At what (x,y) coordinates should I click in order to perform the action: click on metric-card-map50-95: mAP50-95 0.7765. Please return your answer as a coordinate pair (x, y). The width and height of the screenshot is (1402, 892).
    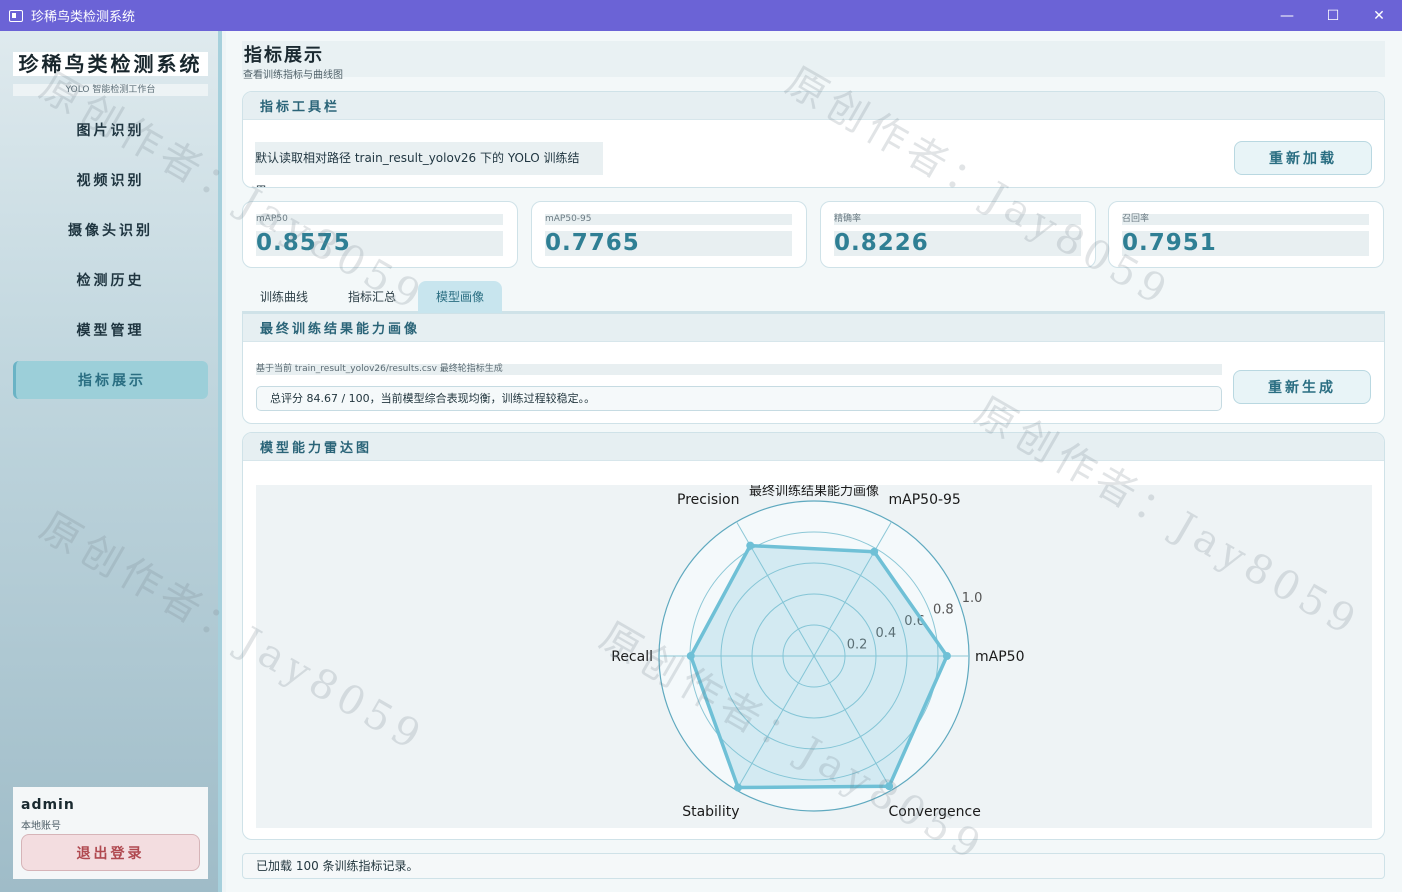
    Looking at the image, I should click on (669, 234).